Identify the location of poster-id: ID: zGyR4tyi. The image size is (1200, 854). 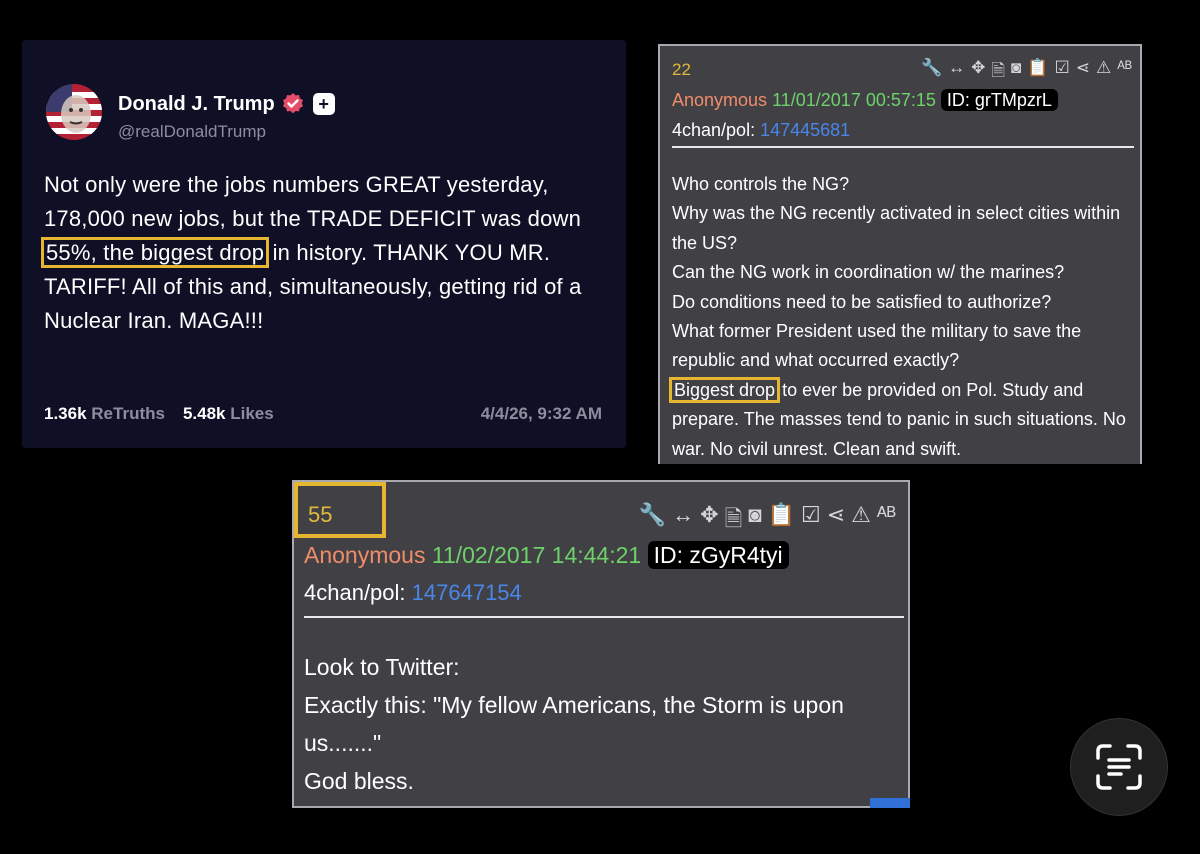
(718, 555).